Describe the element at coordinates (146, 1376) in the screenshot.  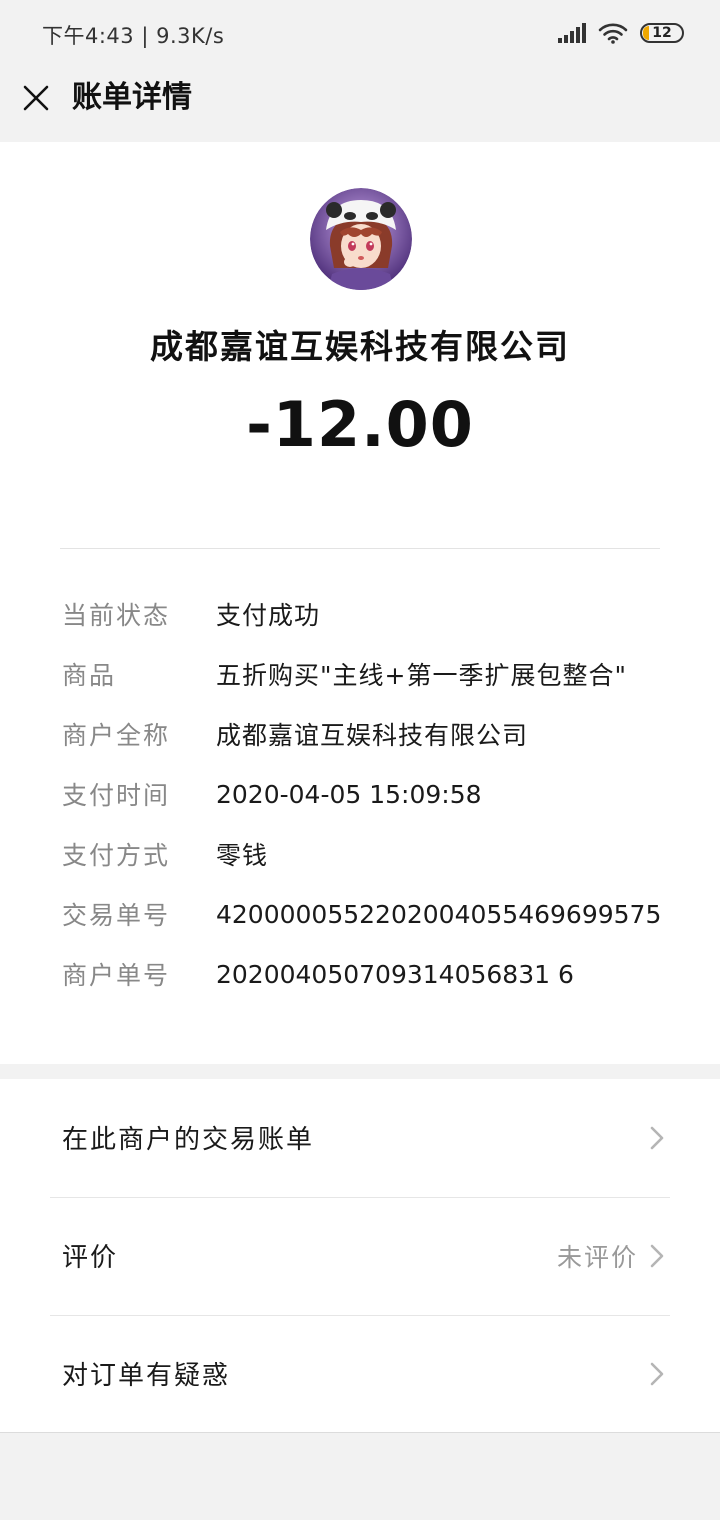
I see `menu-label: 对订单有疑惑` at that location.